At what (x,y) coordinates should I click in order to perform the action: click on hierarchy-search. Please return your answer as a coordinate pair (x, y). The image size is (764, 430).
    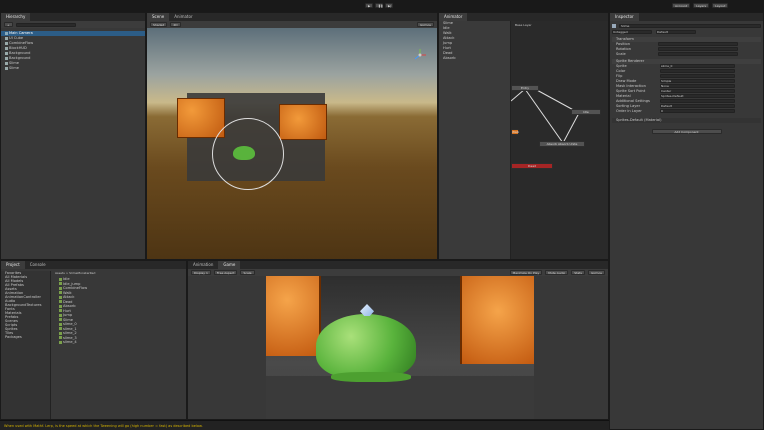
    Looking at the image, I should click on (45, 24).